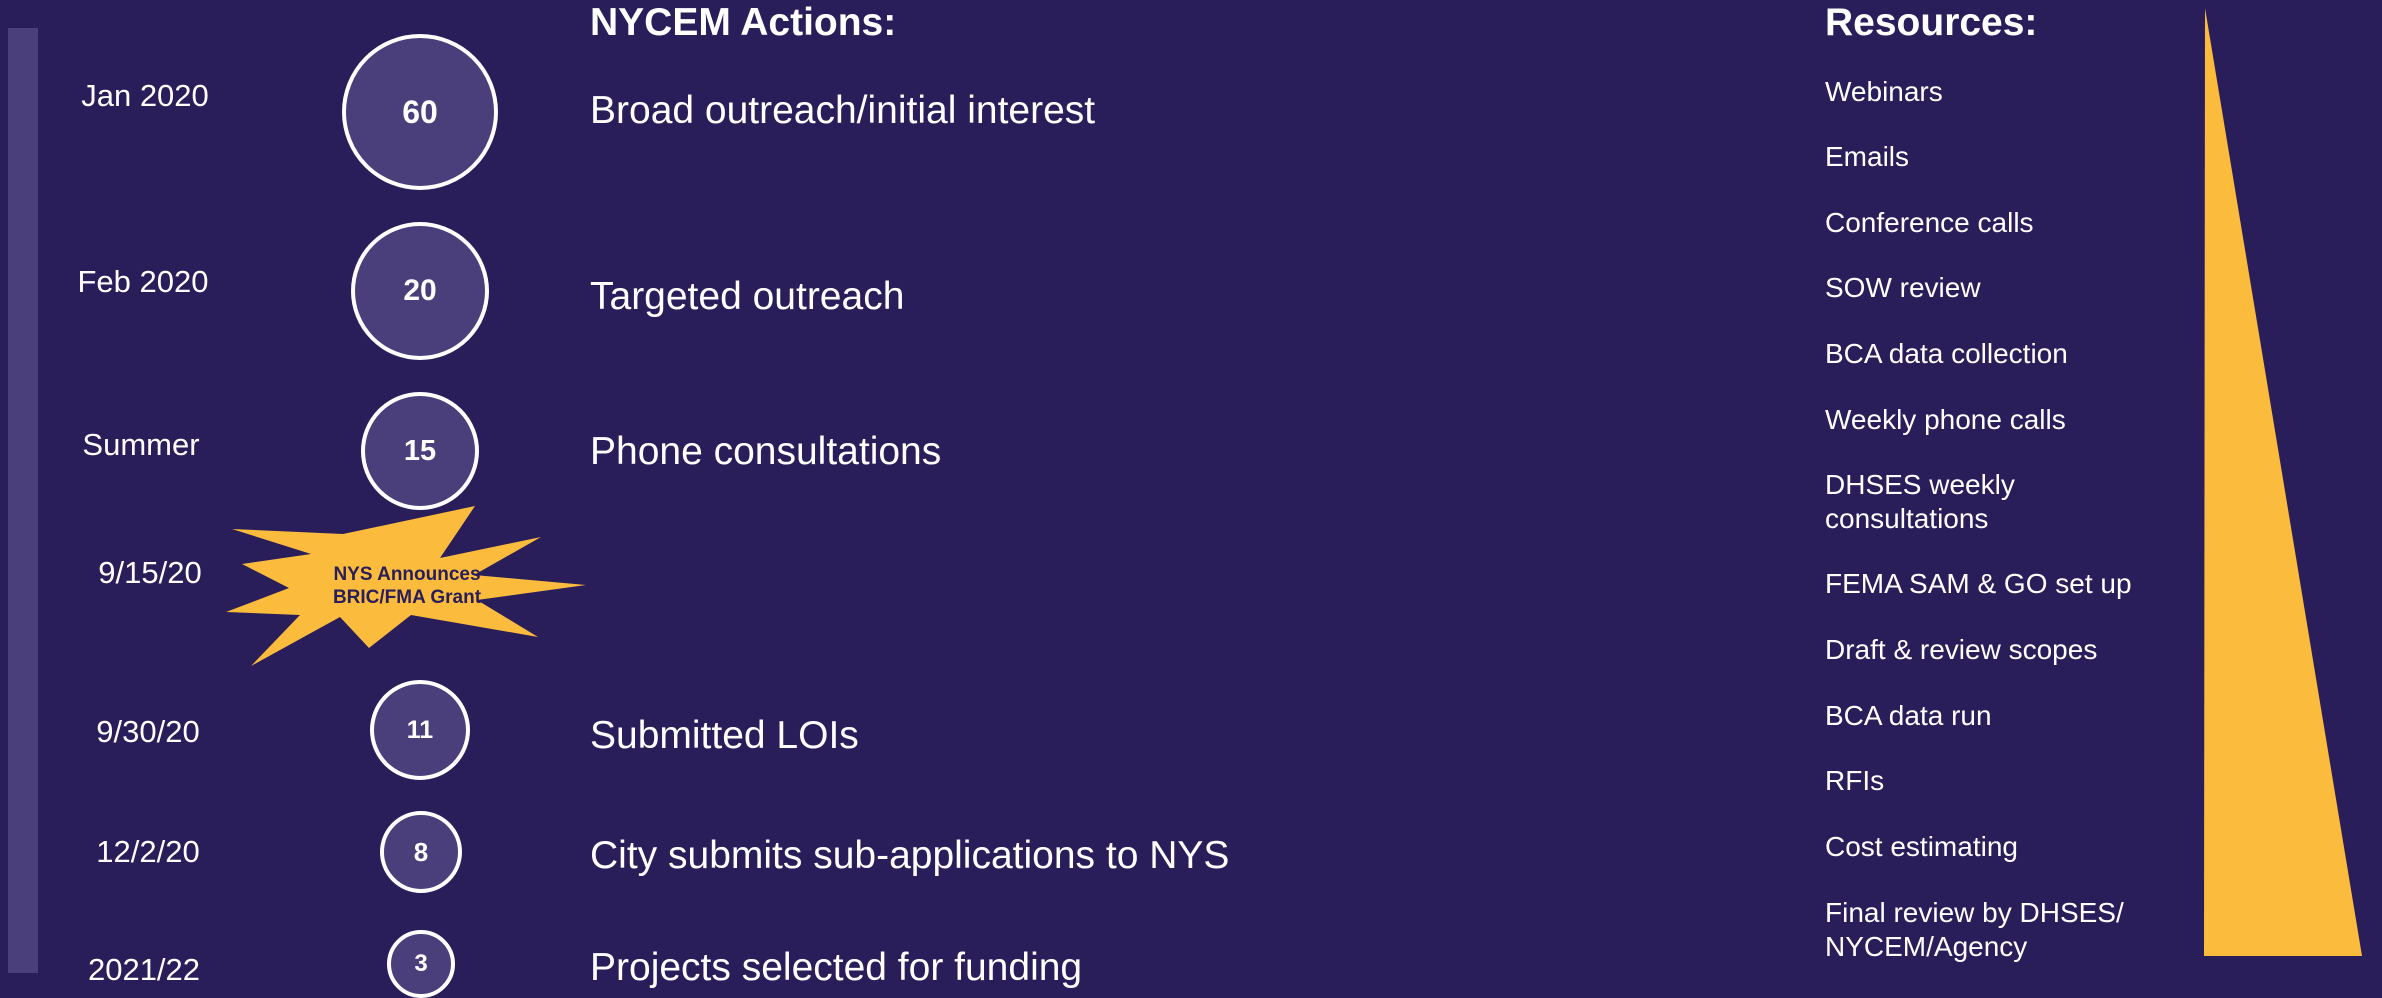 The width and height of the screenshot is (2382, 998). Describe the element at coordinates (420, 451) in the screenshot. I see `count-circle-15: 15` at that location.